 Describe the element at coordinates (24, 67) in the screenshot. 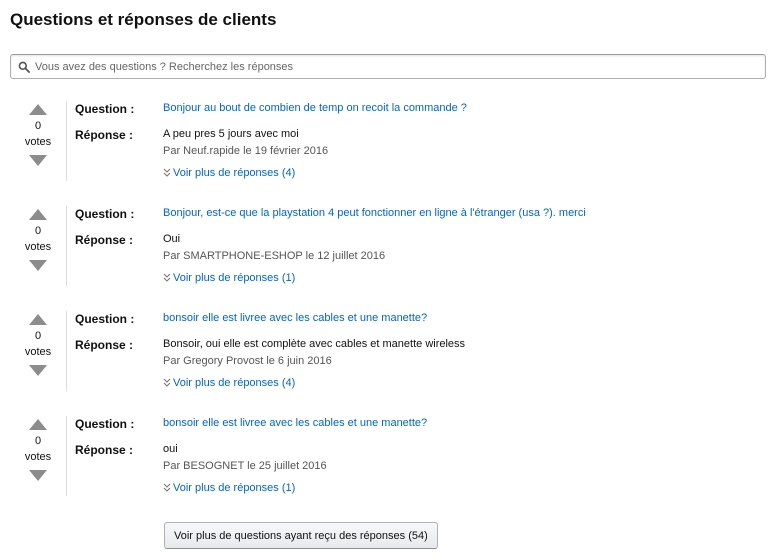

I see `search-icon` at that location.